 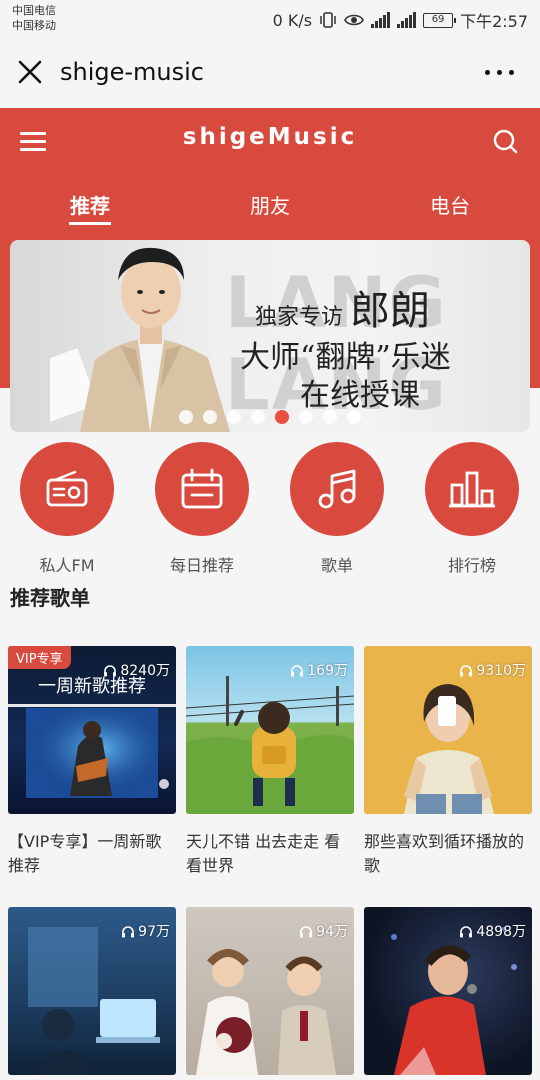 I want to click on feature-label: 排行榜, so click(x=471, y=565).